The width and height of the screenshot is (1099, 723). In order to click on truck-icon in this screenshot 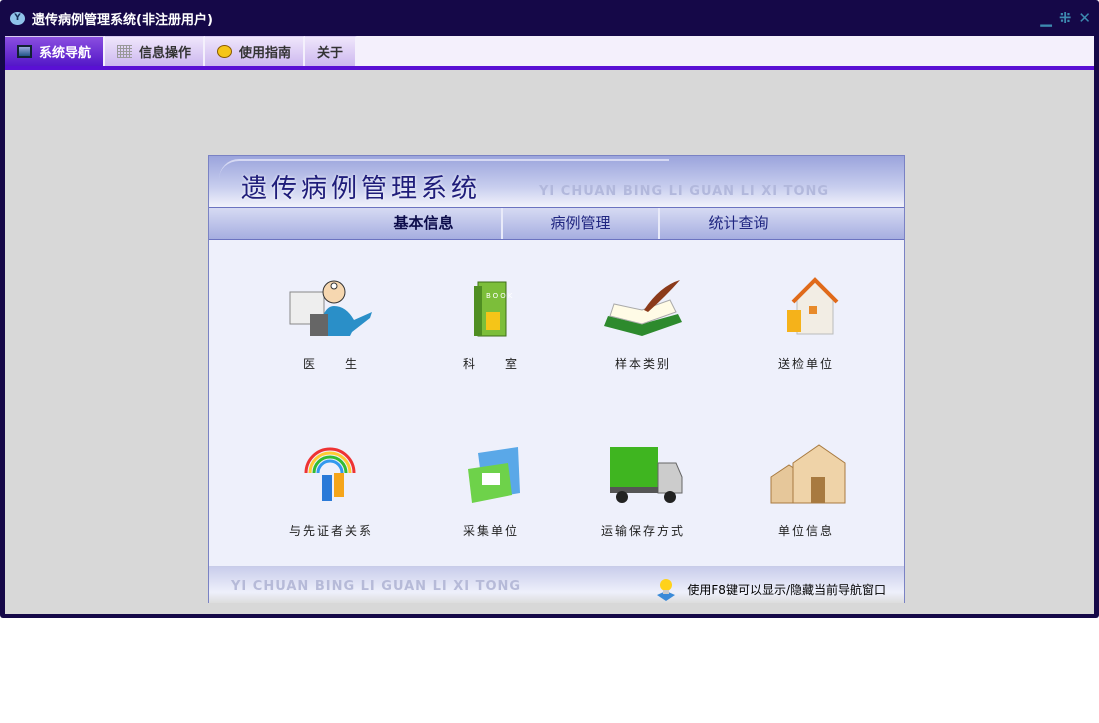, I will do `click(646, 475)`.